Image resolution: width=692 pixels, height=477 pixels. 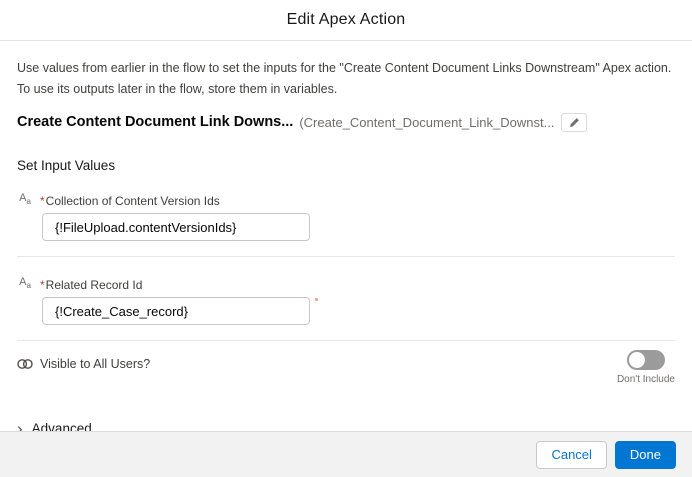 What do you see at coordinates (645, 360) in the screenshot?
I see `visible-to-all-users-toggle` at bounding box center [645, 360].